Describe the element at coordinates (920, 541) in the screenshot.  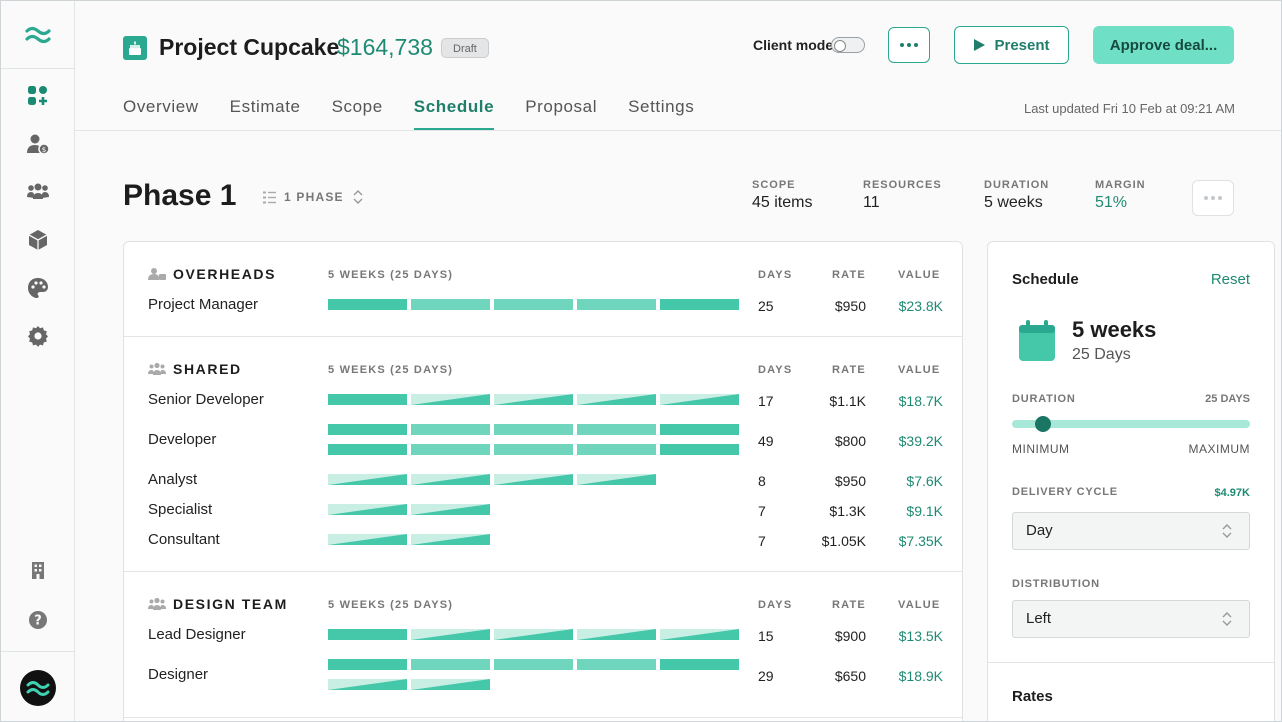
I see `role-value: $7.35K` at that location.